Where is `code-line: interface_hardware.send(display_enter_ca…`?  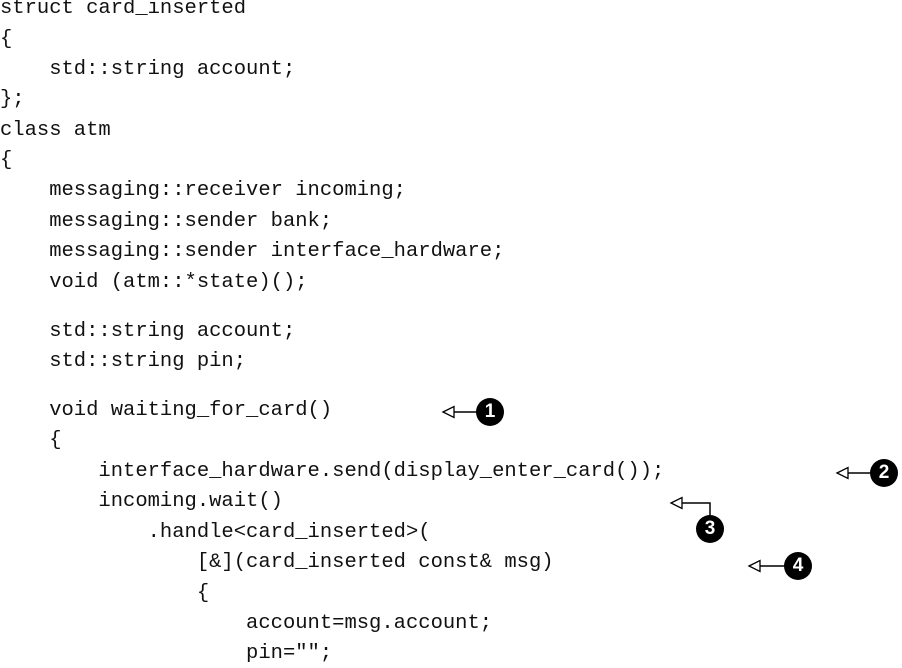 code-line: interface_hardware.send(display_enter_ca… is located at coordinates (332, 471).